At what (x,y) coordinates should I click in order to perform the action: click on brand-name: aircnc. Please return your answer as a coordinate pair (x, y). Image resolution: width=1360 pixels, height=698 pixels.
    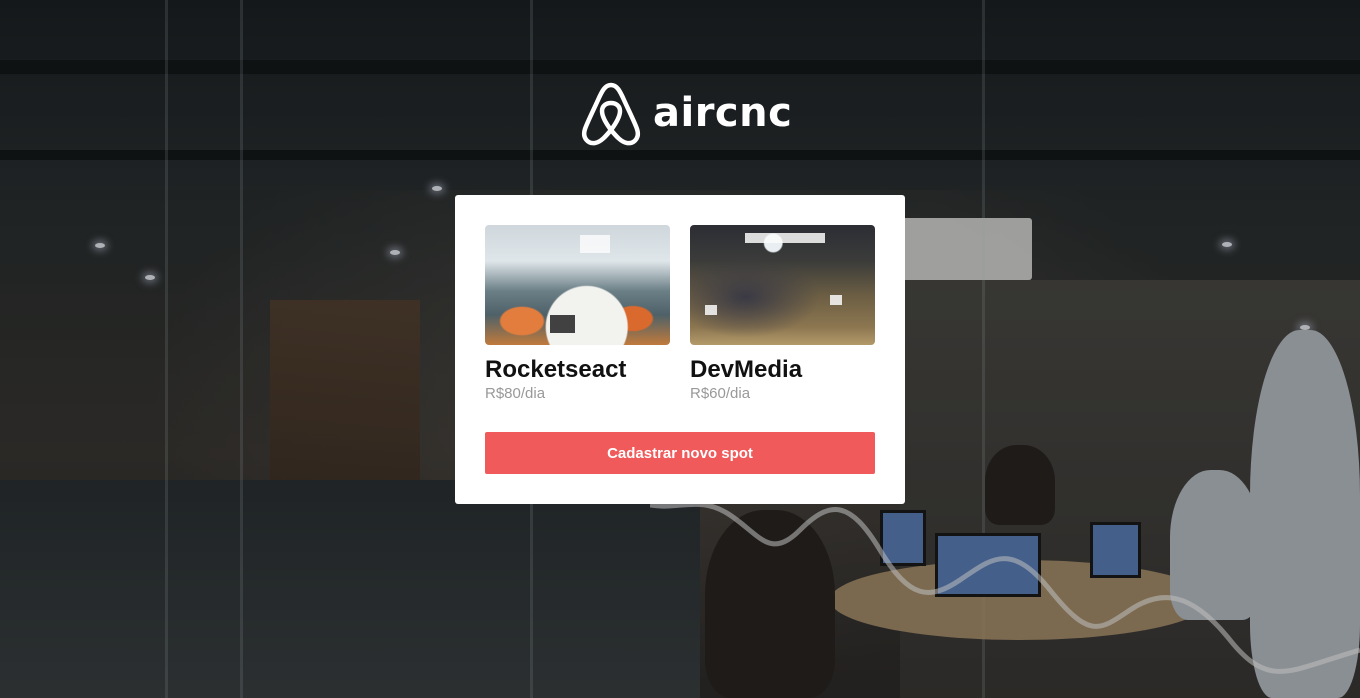
    Looking at the image, I should click on (723, 113).